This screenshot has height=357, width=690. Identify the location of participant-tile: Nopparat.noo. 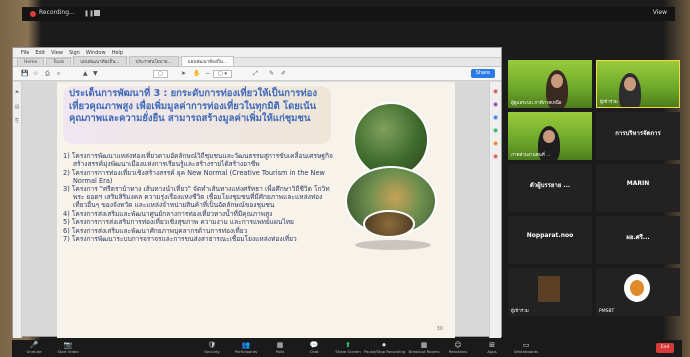
(550, 240).